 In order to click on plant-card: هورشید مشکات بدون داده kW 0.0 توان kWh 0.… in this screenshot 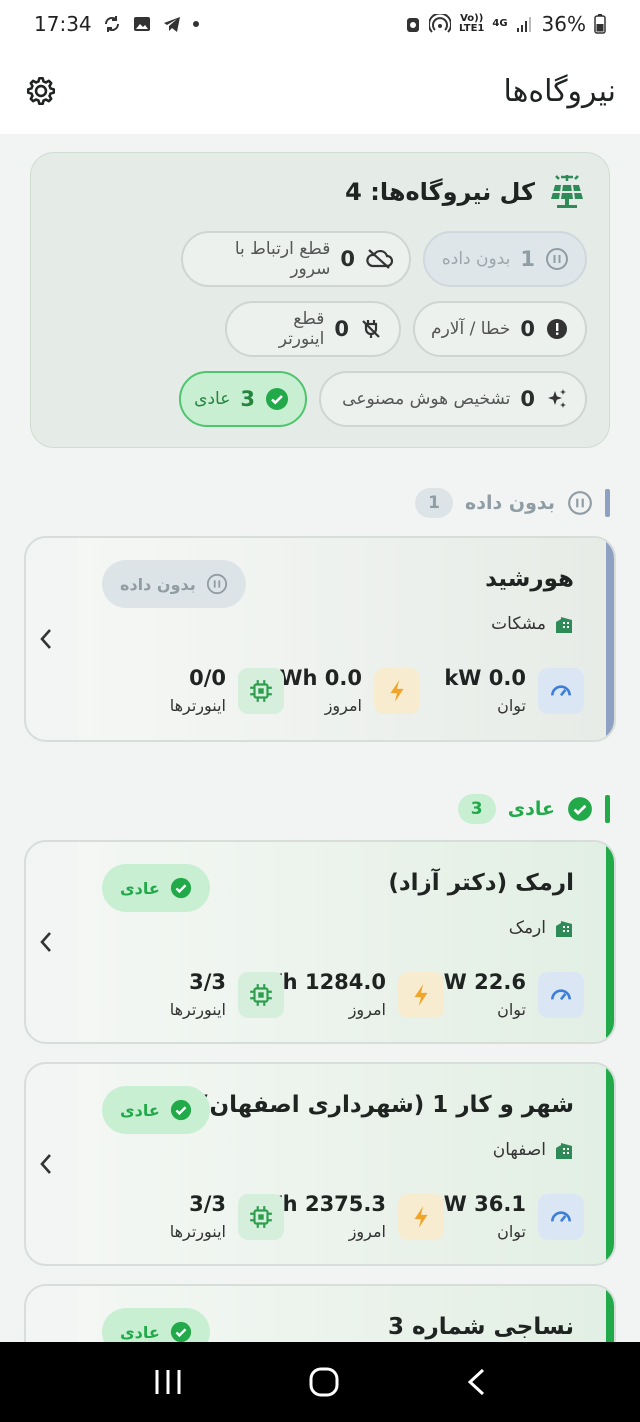, I will do `click(320, 639)`.